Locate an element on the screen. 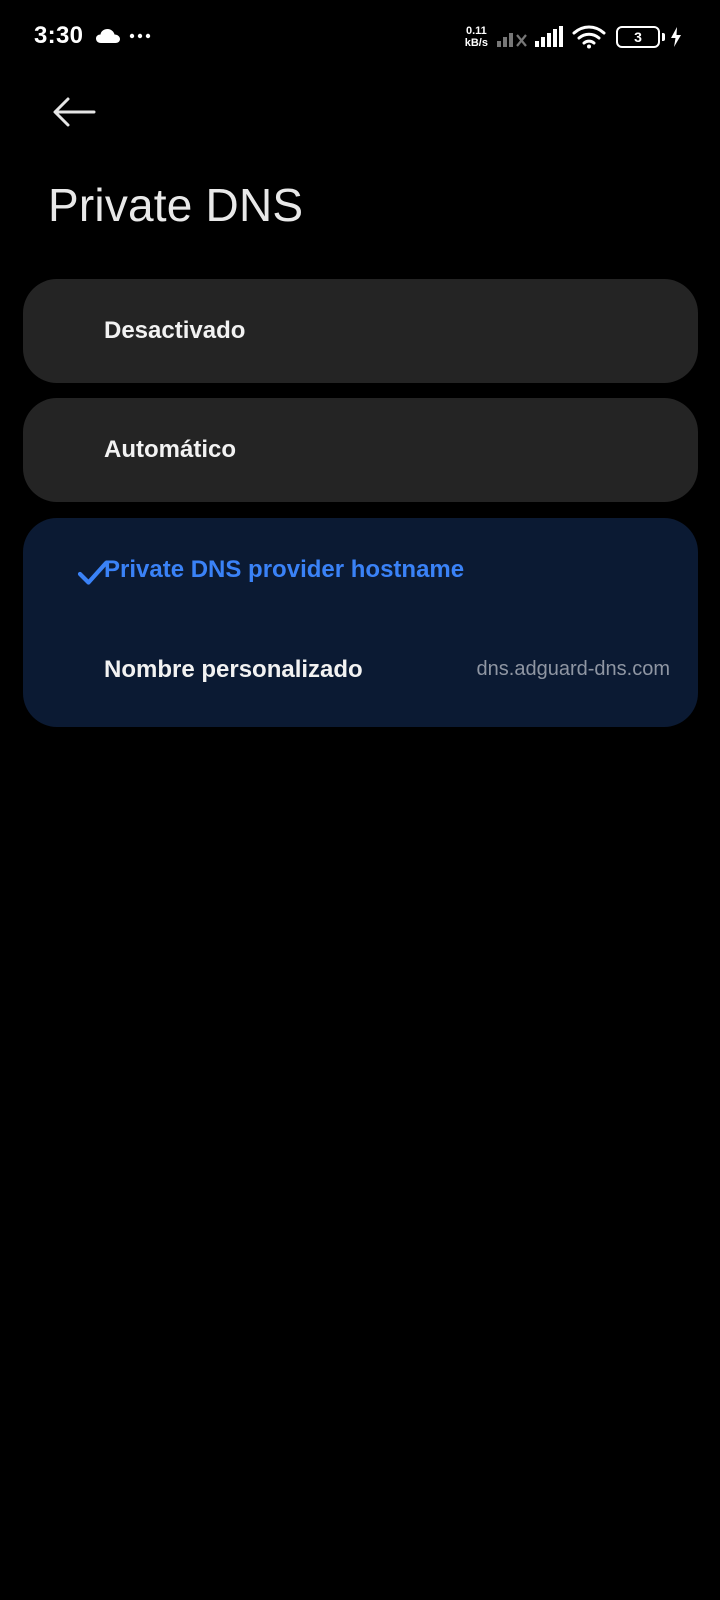 The image size is (720, 1600). network-speed-unit: kB/s is located at coordinates (476, 43).